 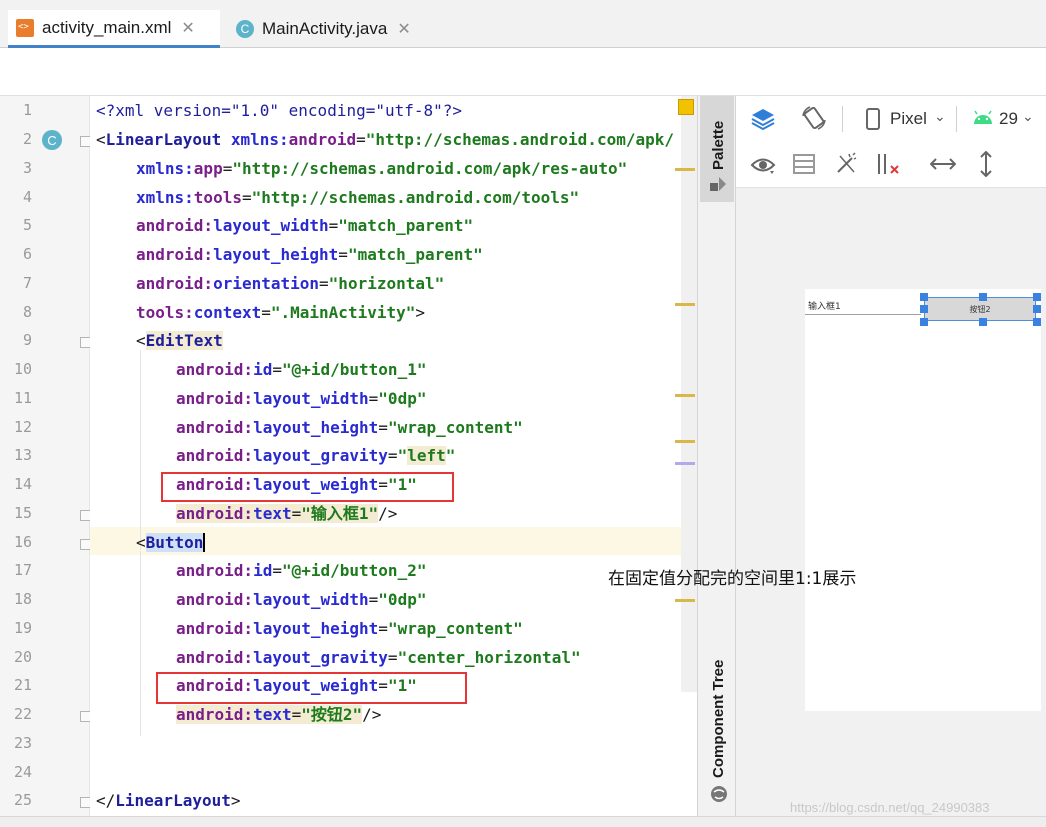 I want to click on palette-icon, so click(x=718, y=184).